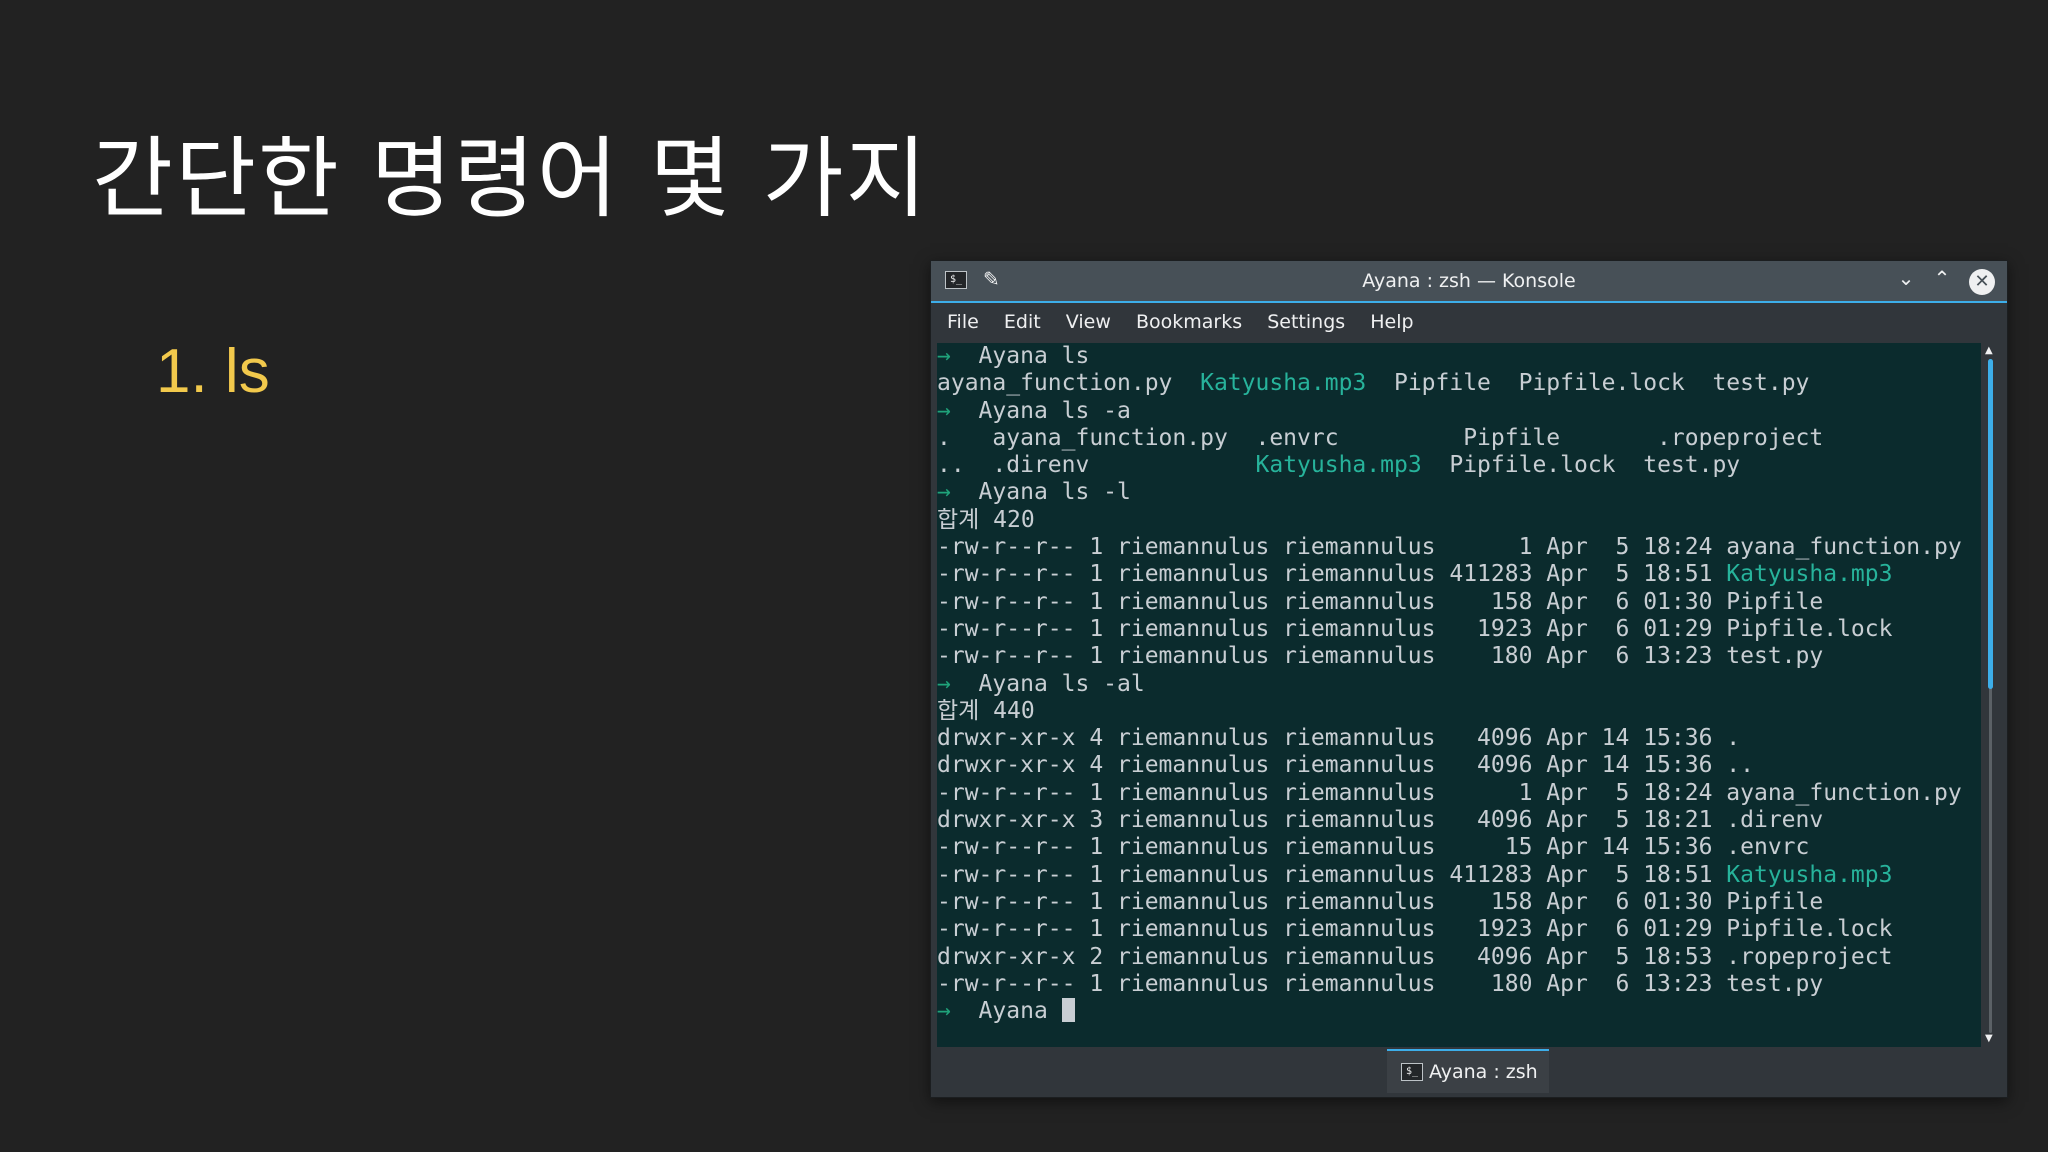  What do you see at coordinates (1020, 356) in the screenshot?
I see `prompt-command: Ayana ls` at bounding box center [1020, 356].